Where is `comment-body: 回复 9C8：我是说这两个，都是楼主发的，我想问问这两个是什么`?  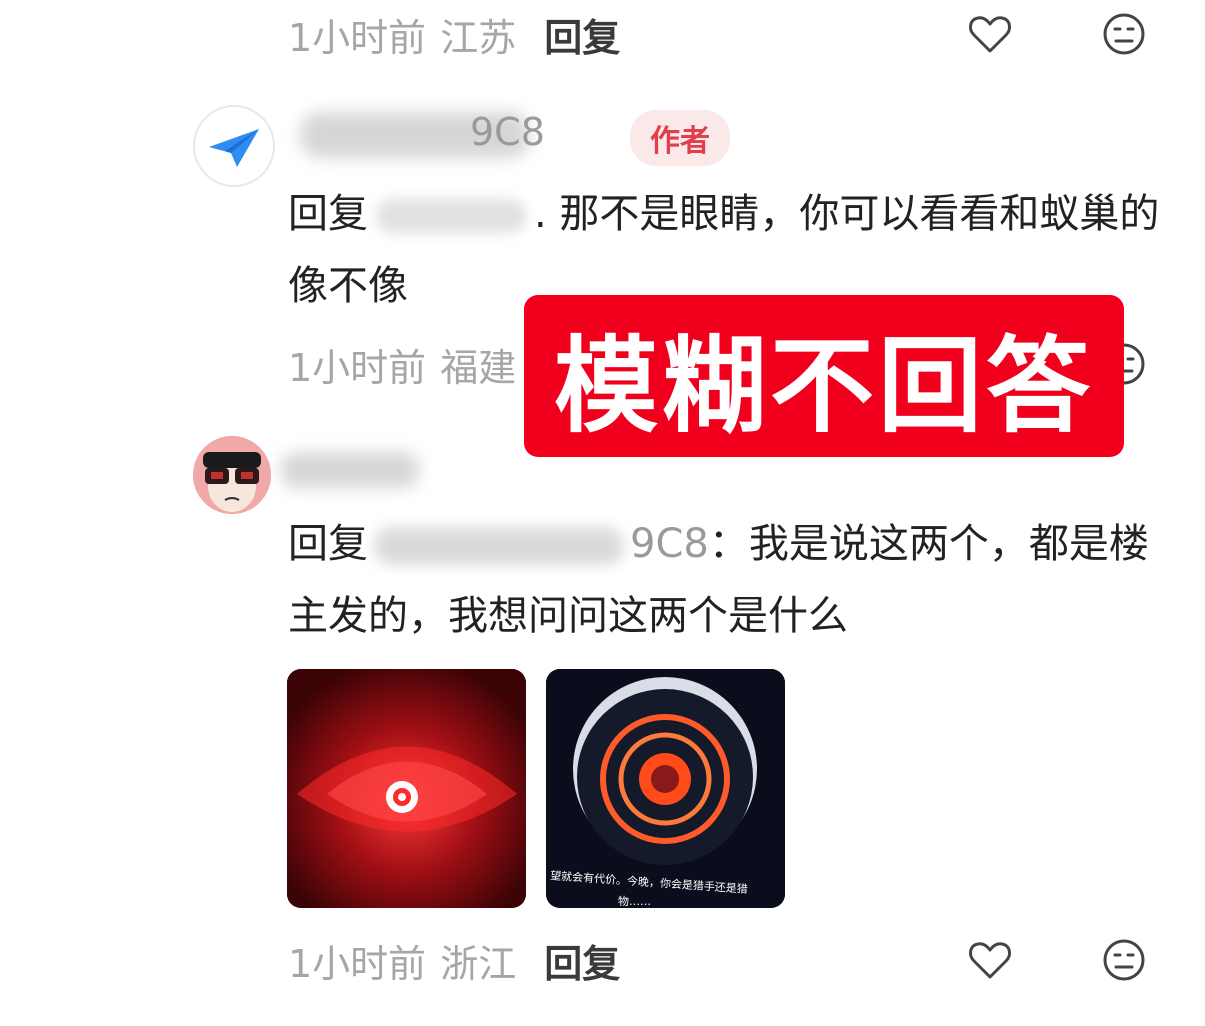 comment-body: 回复 9C8：我是说这两个，都是楼主发的，我想问问这两个是什么 is located at coordinates (728, 580).